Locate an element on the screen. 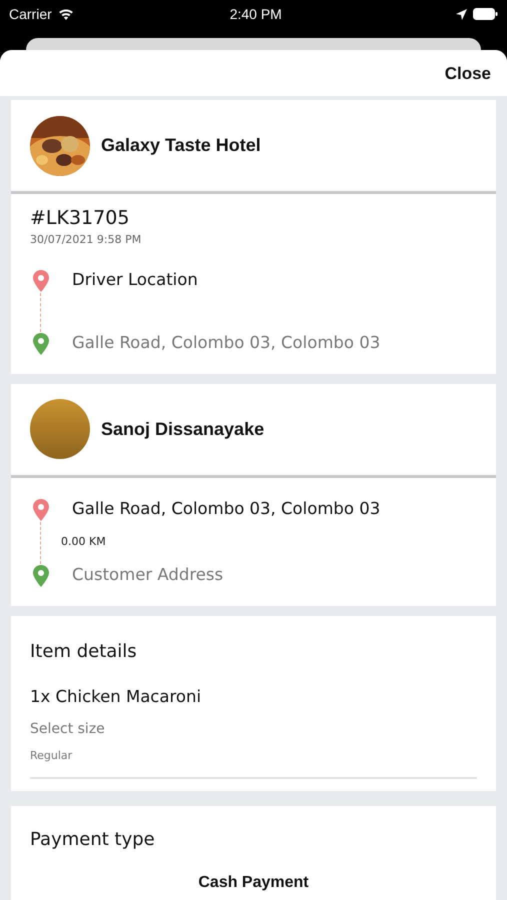 The height and width of the screenshot is (900, 507). battery-icon is located at coordinates (485, 14).